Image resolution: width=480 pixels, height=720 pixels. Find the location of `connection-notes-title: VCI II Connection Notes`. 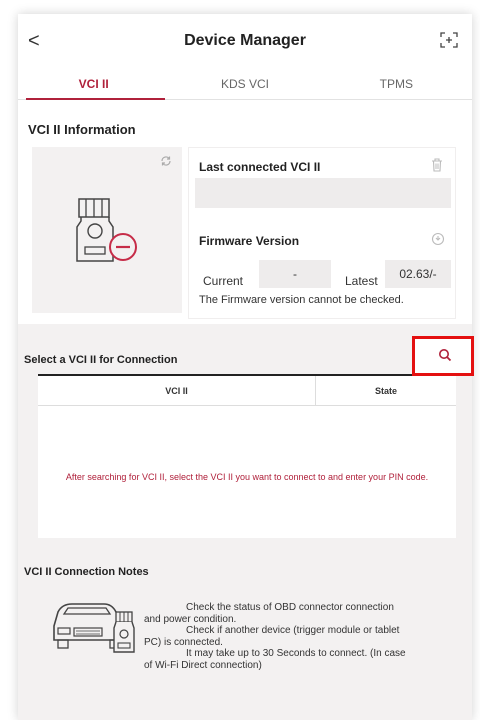

connection-notes-title: VCI II Connection Notes is located at coordinates (86, 572).